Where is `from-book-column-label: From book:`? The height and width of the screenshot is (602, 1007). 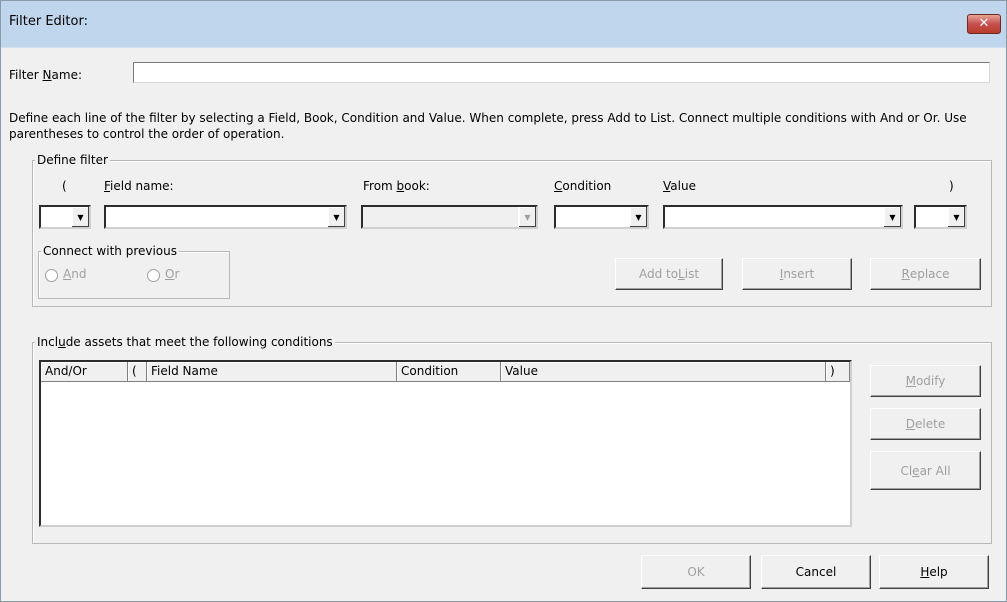 from-book-column-label: From book: is located at coordinates (396, 186).